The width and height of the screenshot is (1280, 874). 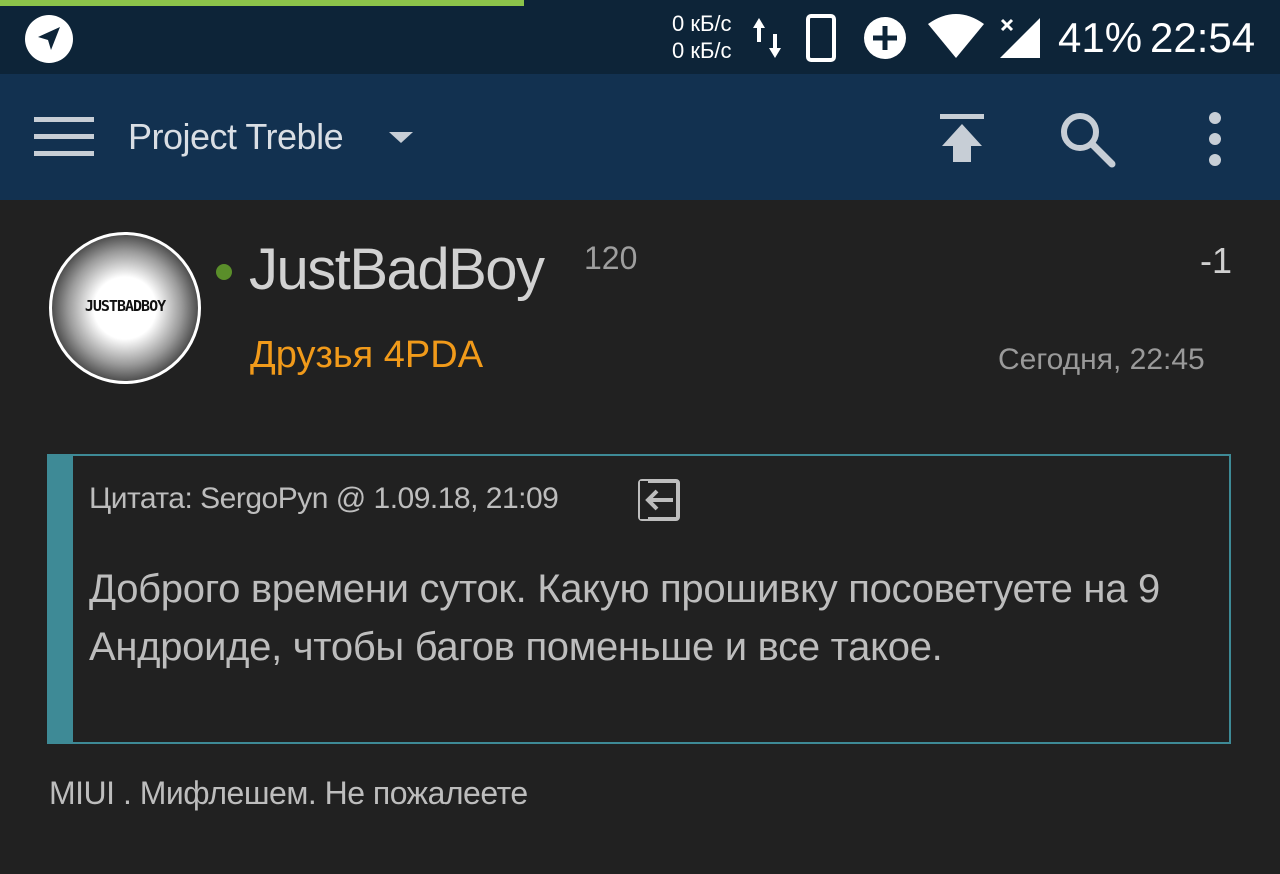 I want to click on data-saver-icon, so click(x=885, y=38).